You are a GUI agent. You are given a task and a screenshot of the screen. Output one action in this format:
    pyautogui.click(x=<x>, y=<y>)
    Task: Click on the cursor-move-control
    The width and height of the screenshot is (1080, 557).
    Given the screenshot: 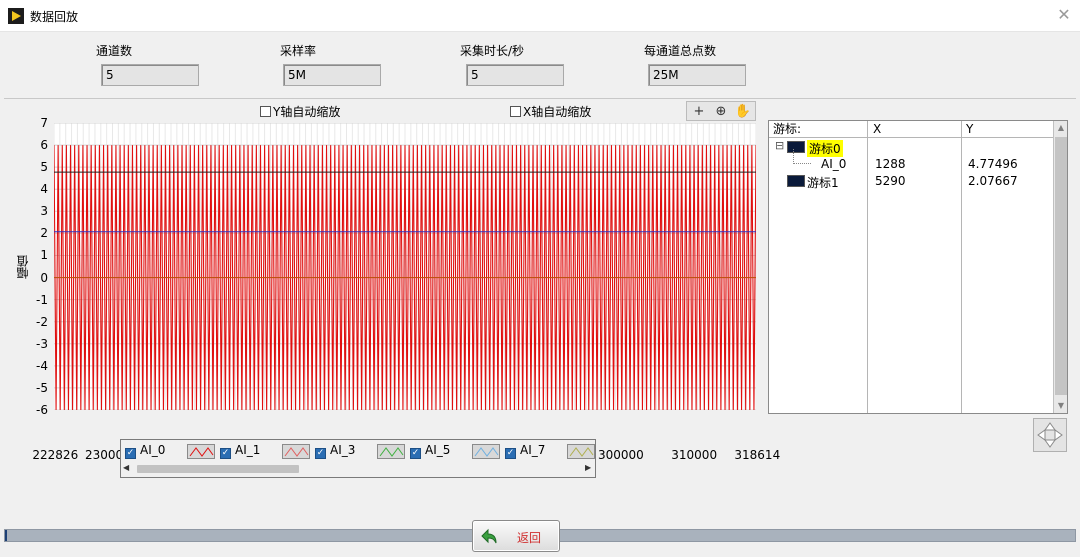 What is the action you would take?
    pyautogui.click(x=1050, y=435)
    